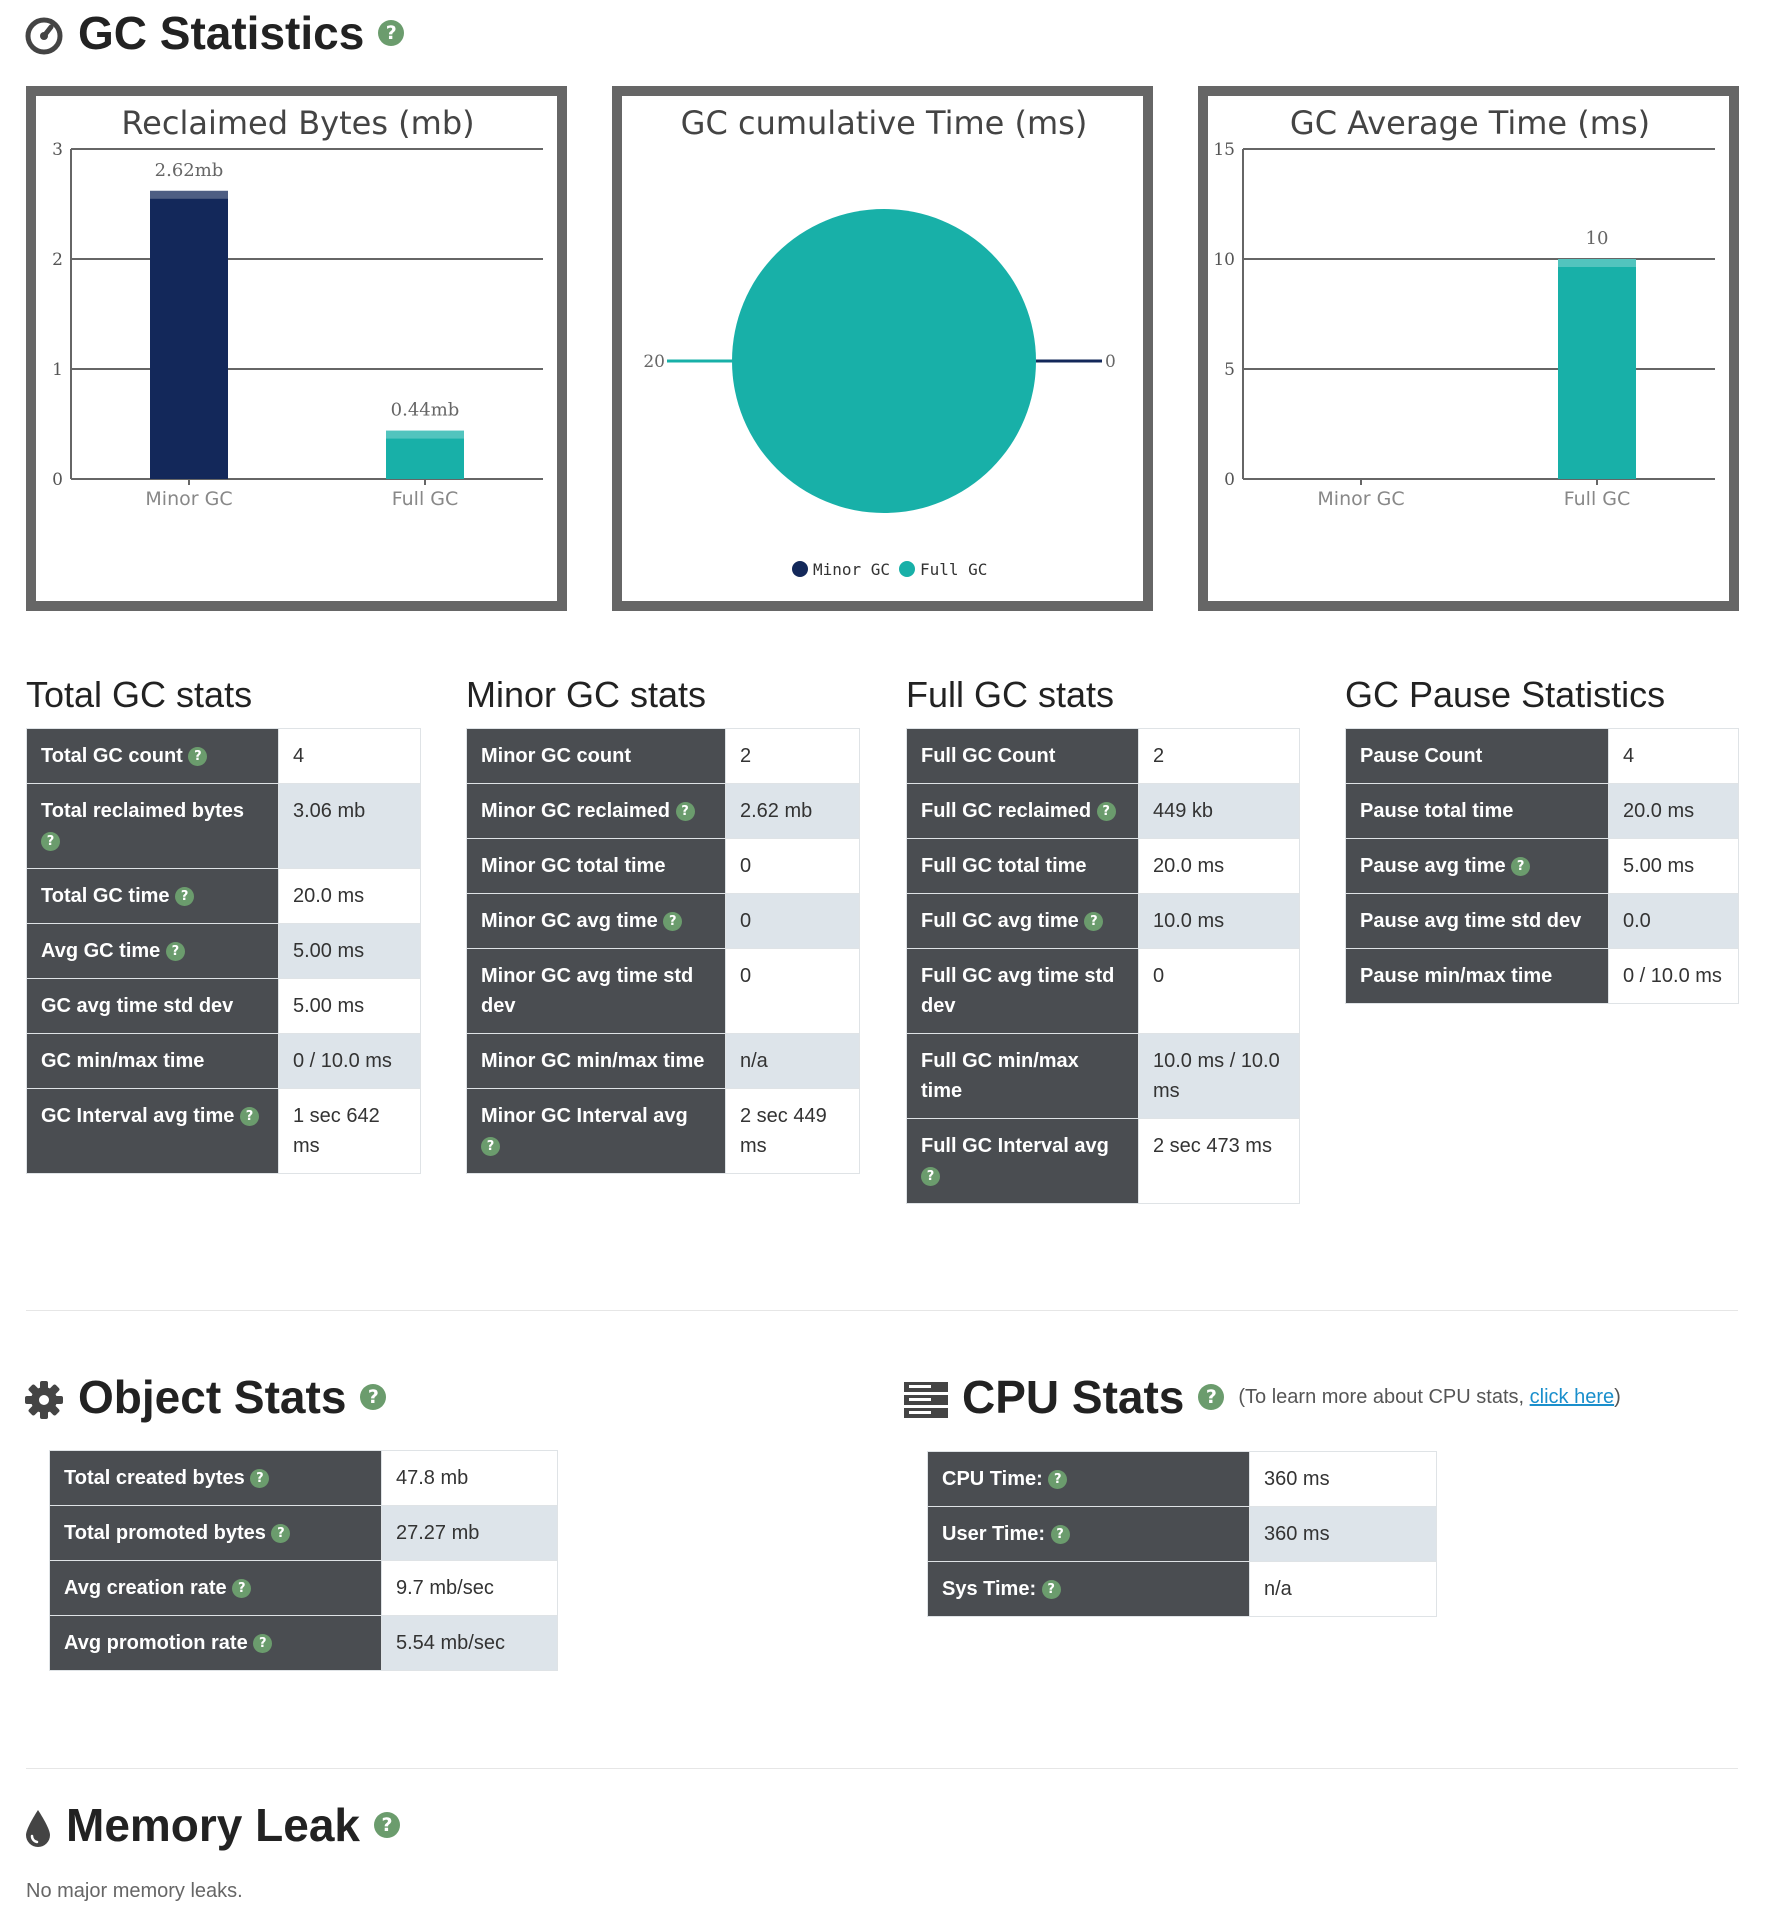 Image resolution: width=1776 pixels, height=1908 pixels. What do you see at coordinates (1542, 921) in the screenshot?
I see `stat-row: Pause avg time std dev 0.0` at bounding box center [1542, 921].